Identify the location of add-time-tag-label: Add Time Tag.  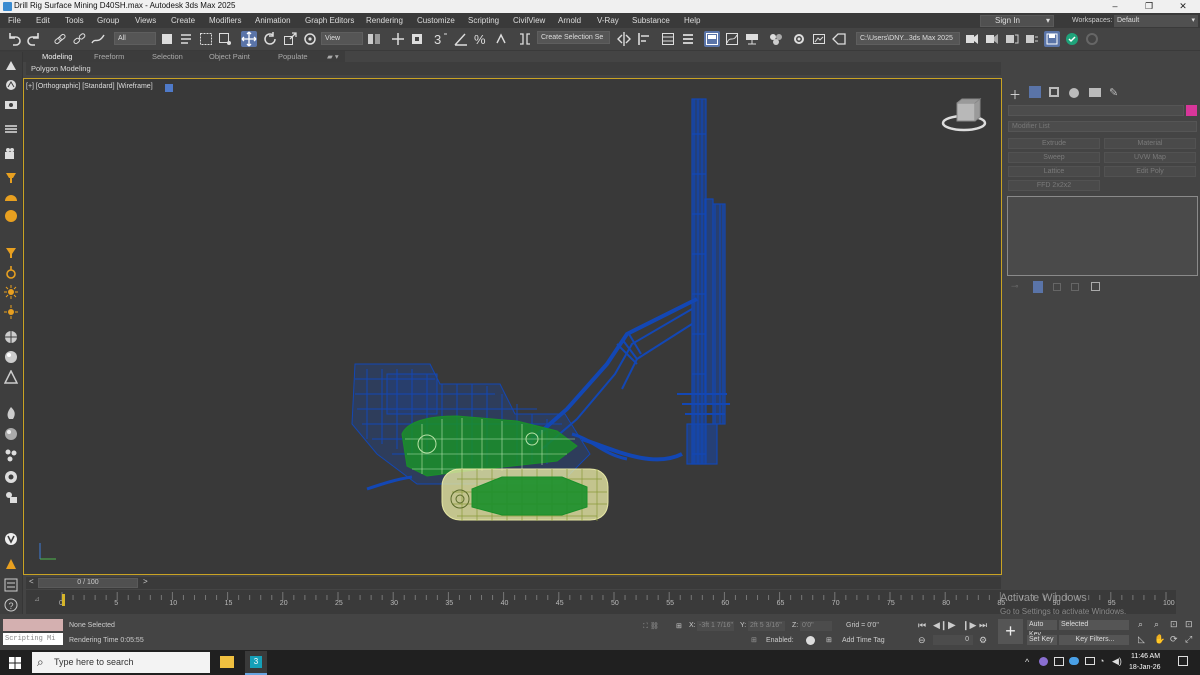
(863, 640).